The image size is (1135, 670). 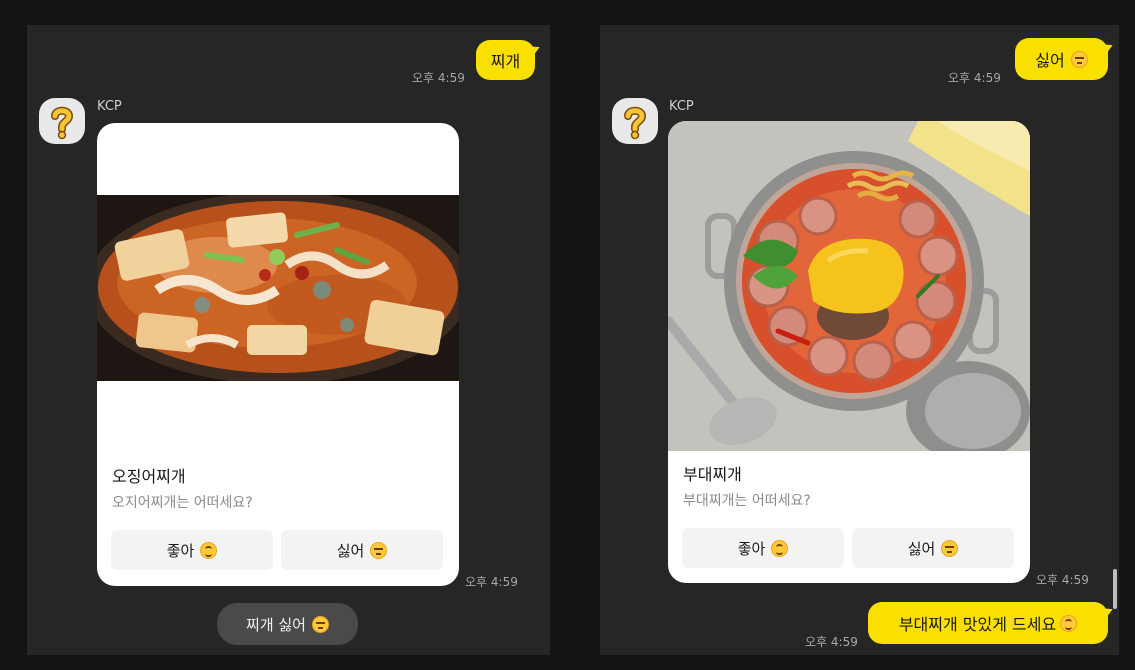 What do you see at coordinates (1069, 623) in the screenshot?
I see `grinning-face-icon` at bounding box center [1069, 623].